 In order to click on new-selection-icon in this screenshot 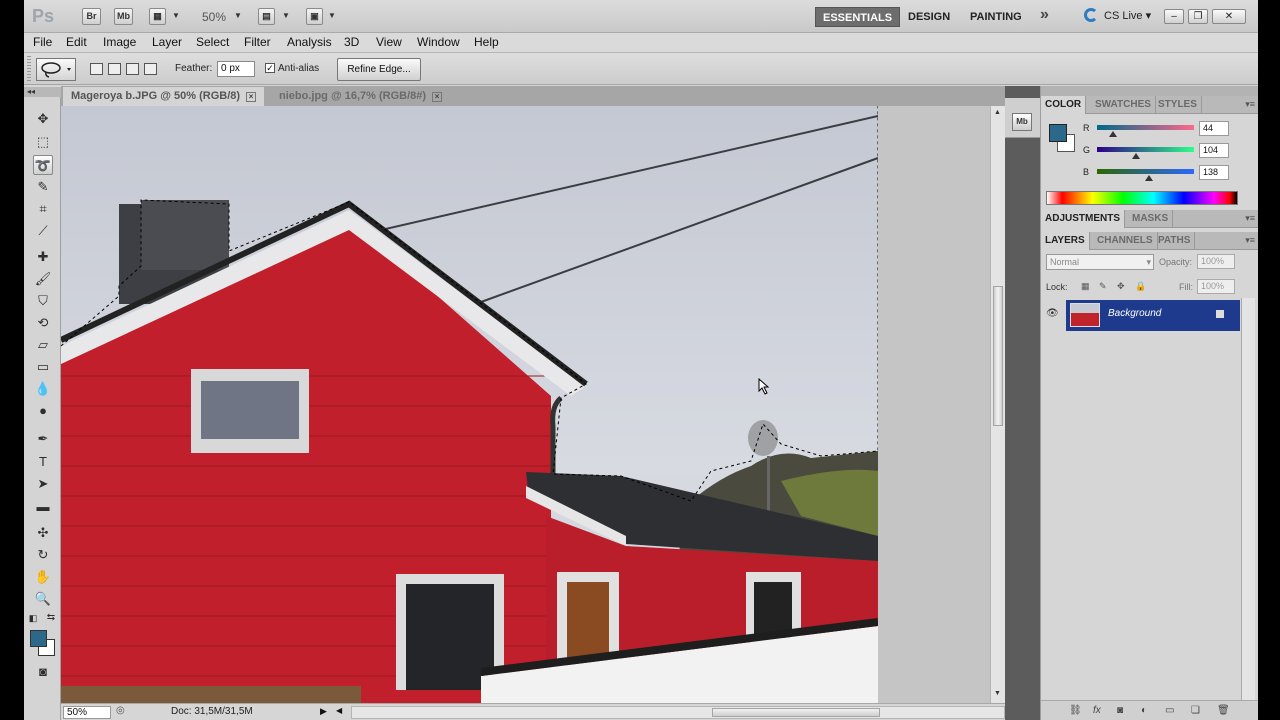, I will do `click(96, 69)`.